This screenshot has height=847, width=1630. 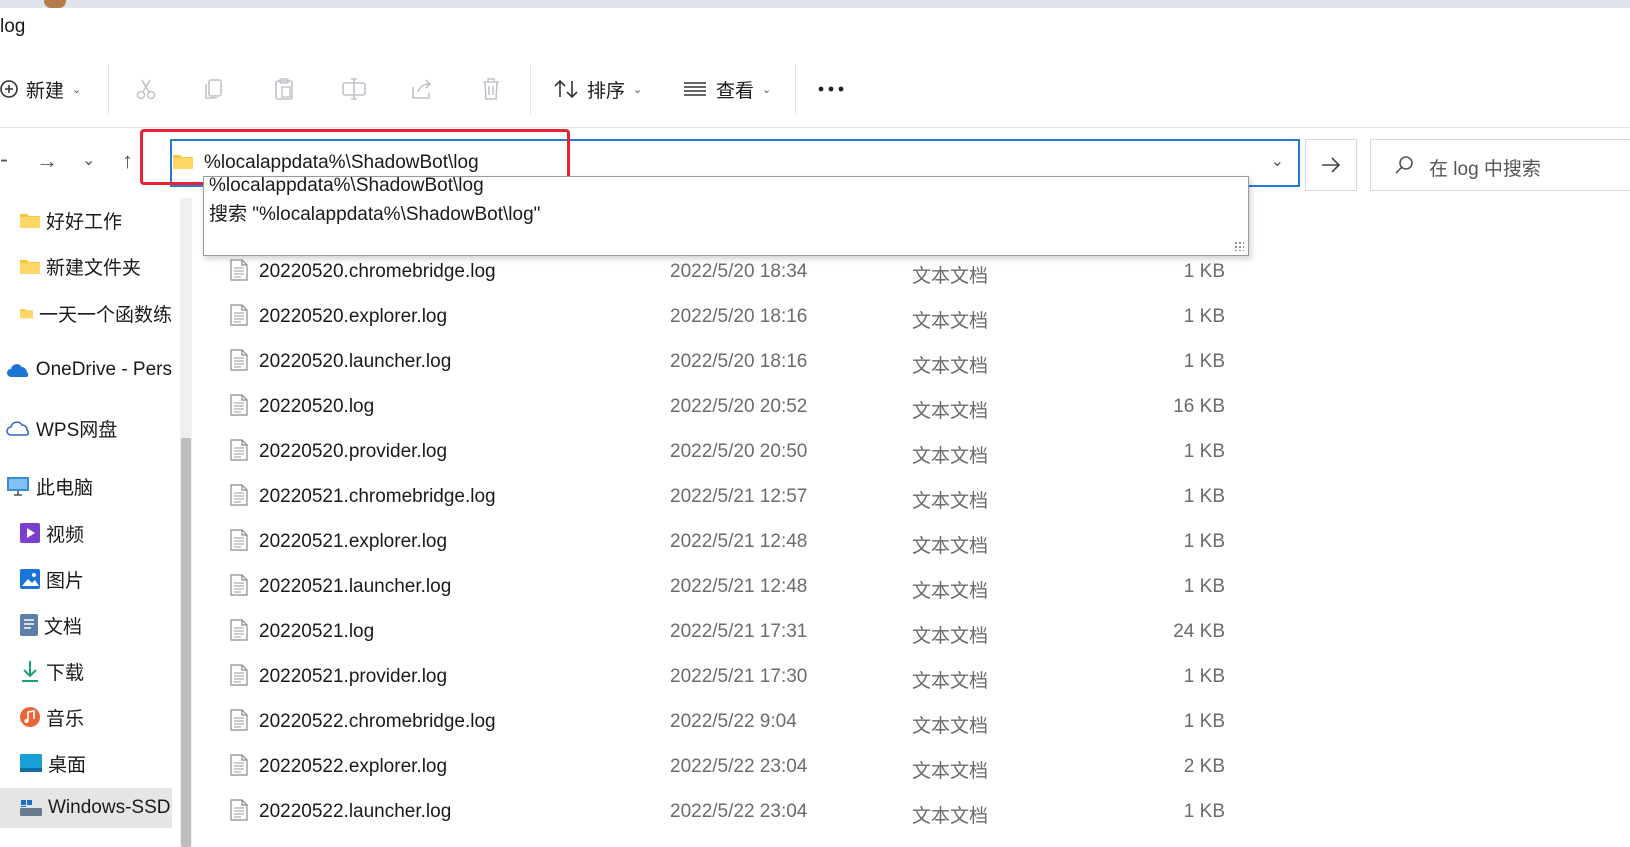 What do you see at coordinates (1404, 165) in the screenshot?
I see `search-icon` at bounding box center [1404, 165].